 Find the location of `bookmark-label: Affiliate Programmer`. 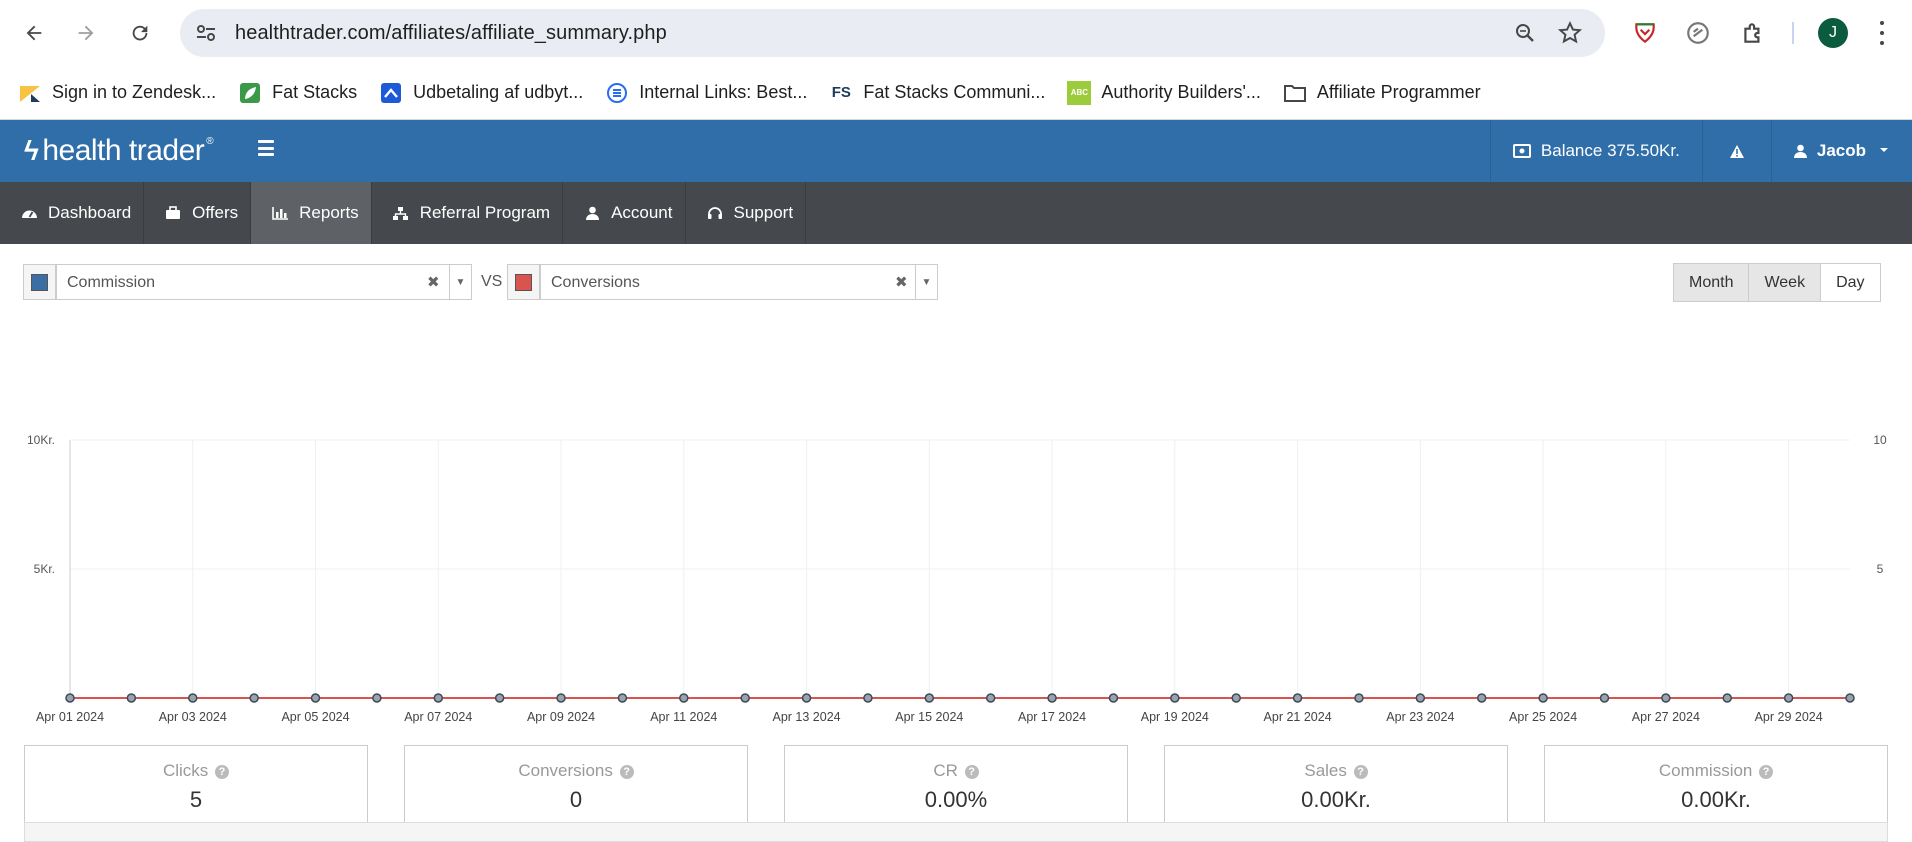

bookmark-label: Affiliate Programmer is located at coordinates (1398, 92).